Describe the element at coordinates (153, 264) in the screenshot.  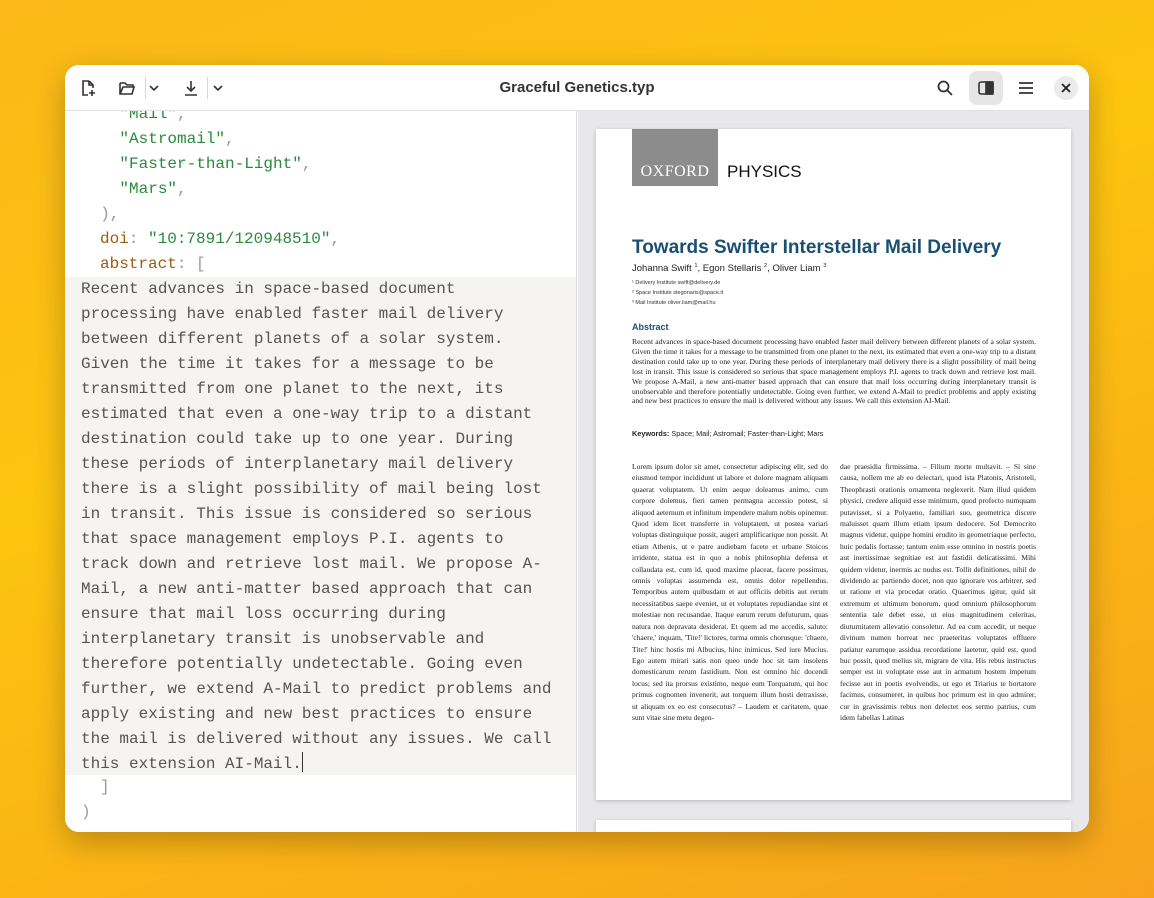
I see `code-line-abstract: abstract: [` at that location.